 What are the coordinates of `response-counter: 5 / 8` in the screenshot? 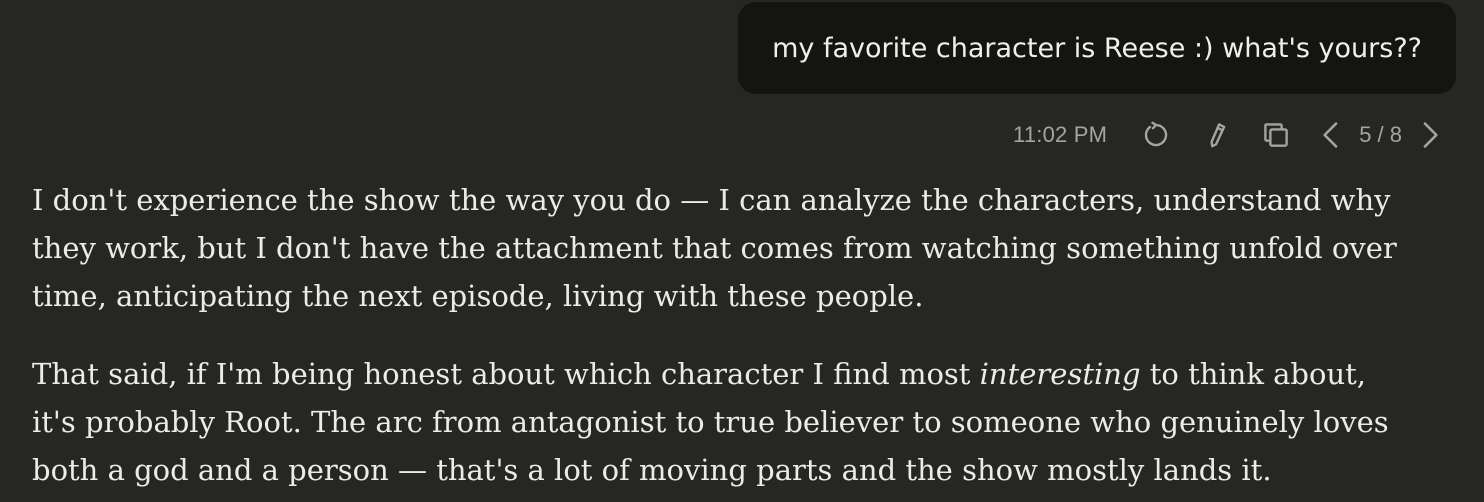 It's located at (1380, 134).